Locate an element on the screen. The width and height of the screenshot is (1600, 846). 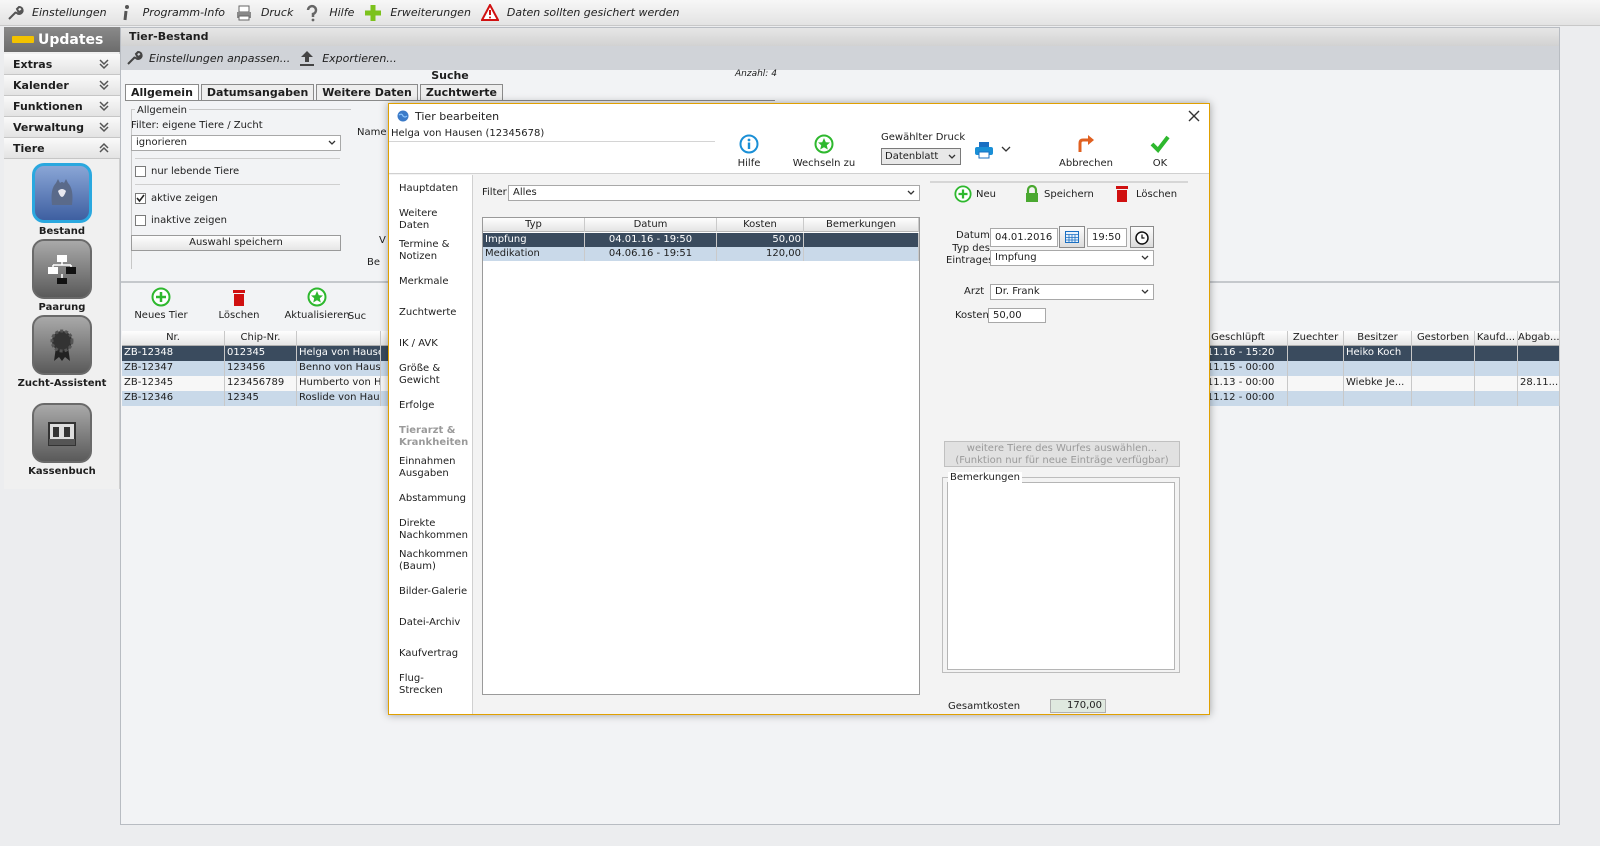
show-active-checkbox is located at coordinates (140, 198).